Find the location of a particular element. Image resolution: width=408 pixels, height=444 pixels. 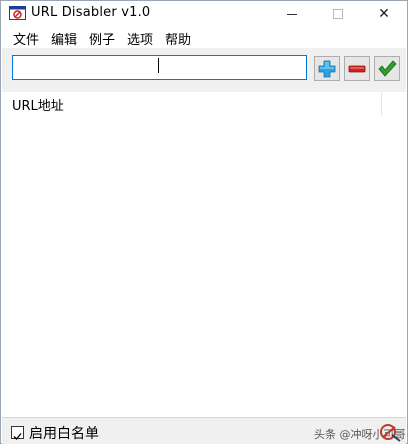

list-header: URL地址 is located at coordinates (204, 104).